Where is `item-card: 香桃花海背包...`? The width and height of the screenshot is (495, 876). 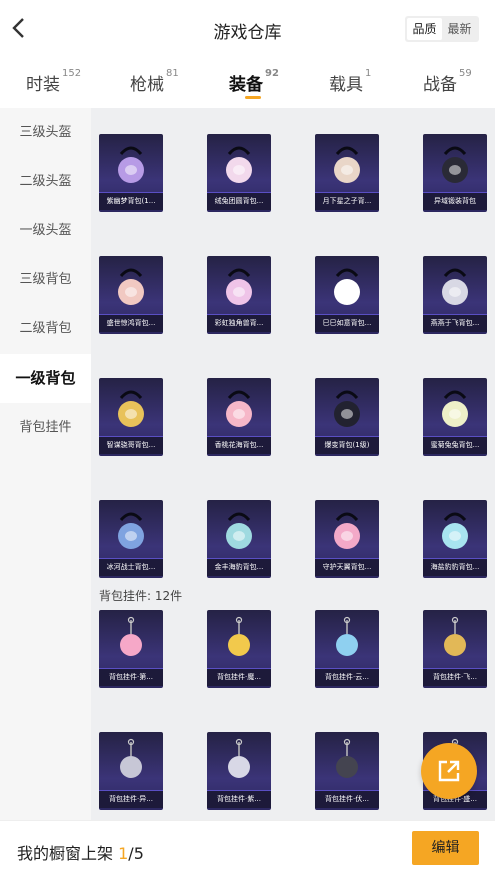
item-card: 香桃花海背包... is located at coordinates (239, 417).